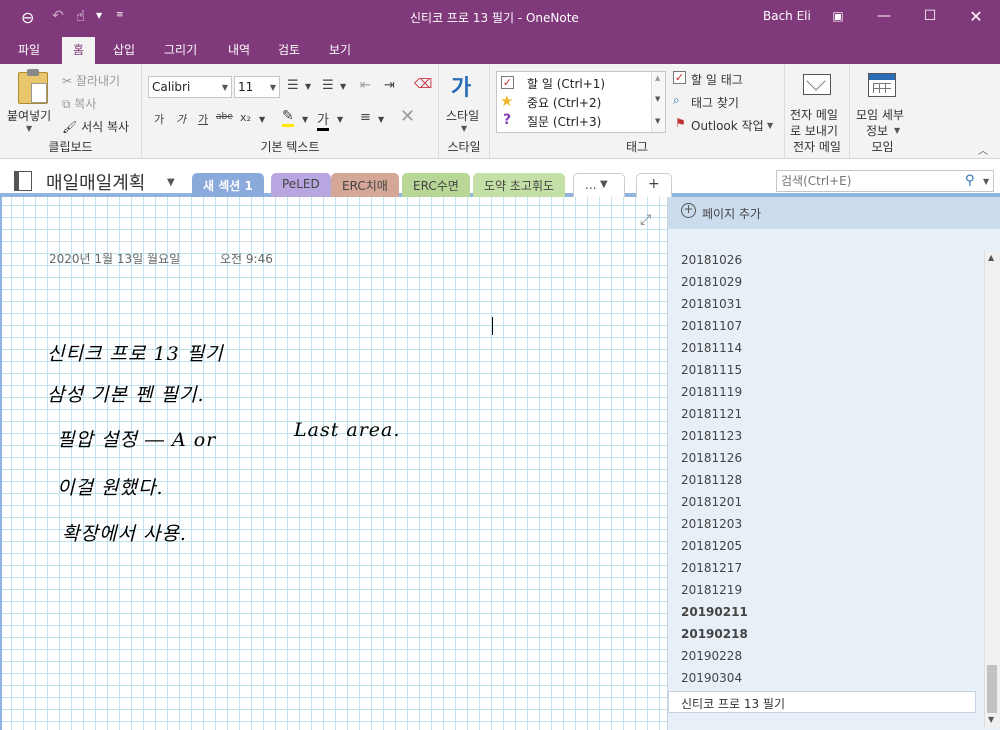 This screenshot has width=1000, height=730. What do you see at coordinates (711, 348) in the screenshot?
I see `page-item: 20181114` at bounding box center [711, 348].